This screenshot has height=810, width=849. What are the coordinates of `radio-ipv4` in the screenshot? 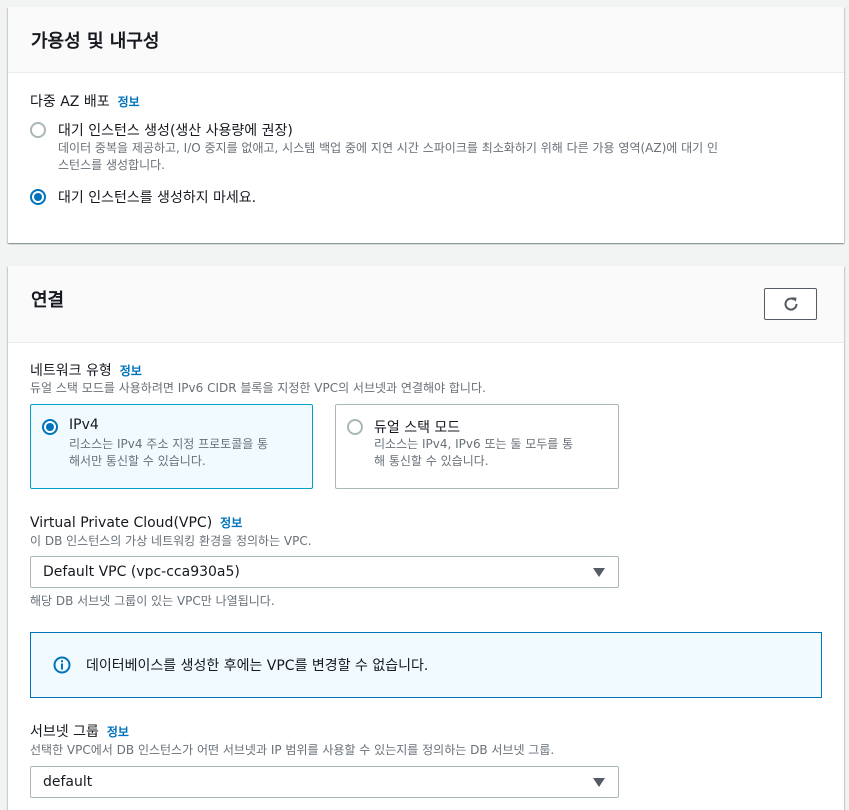 It's located at (50, 427).